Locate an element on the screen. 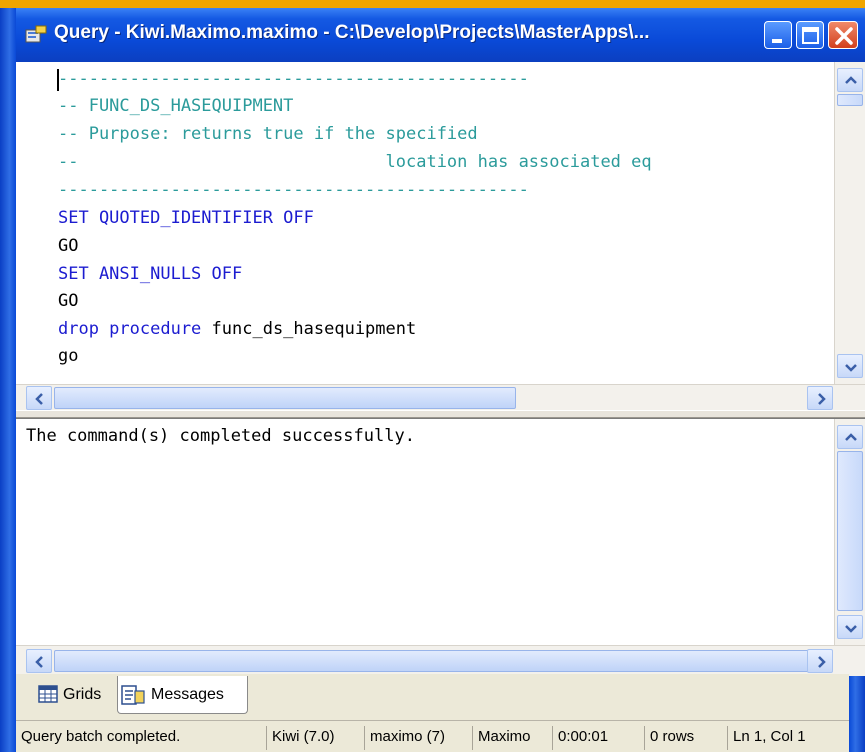 This screenshot has width=865, height=752. close-icon is located at coordinates (844, 36).